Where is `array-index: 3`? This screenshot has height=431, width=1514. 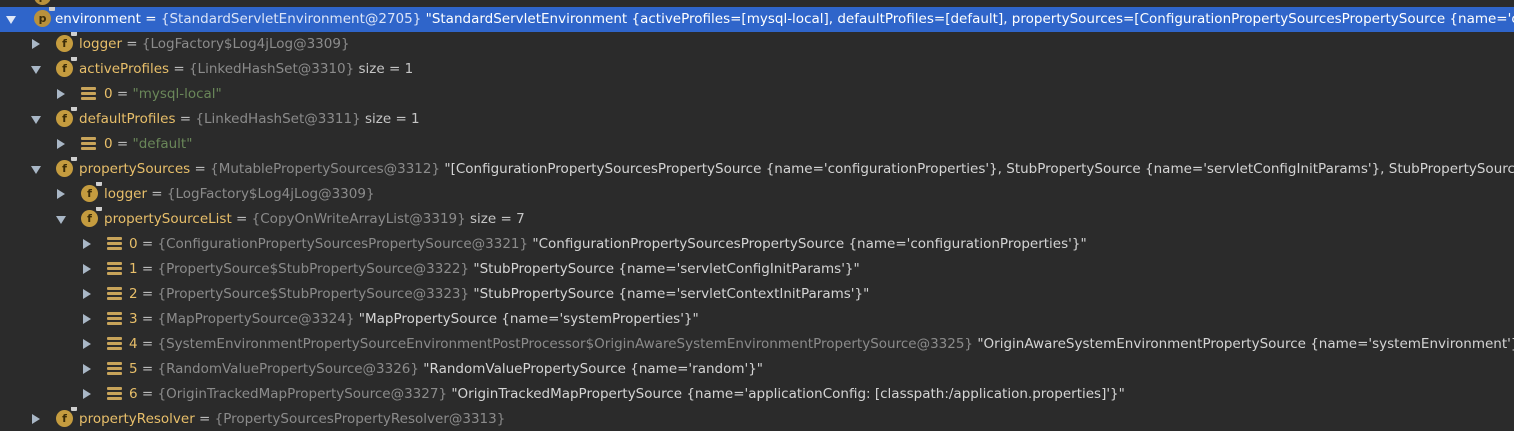
array-index: 3 is located at coordinates (133, 319).